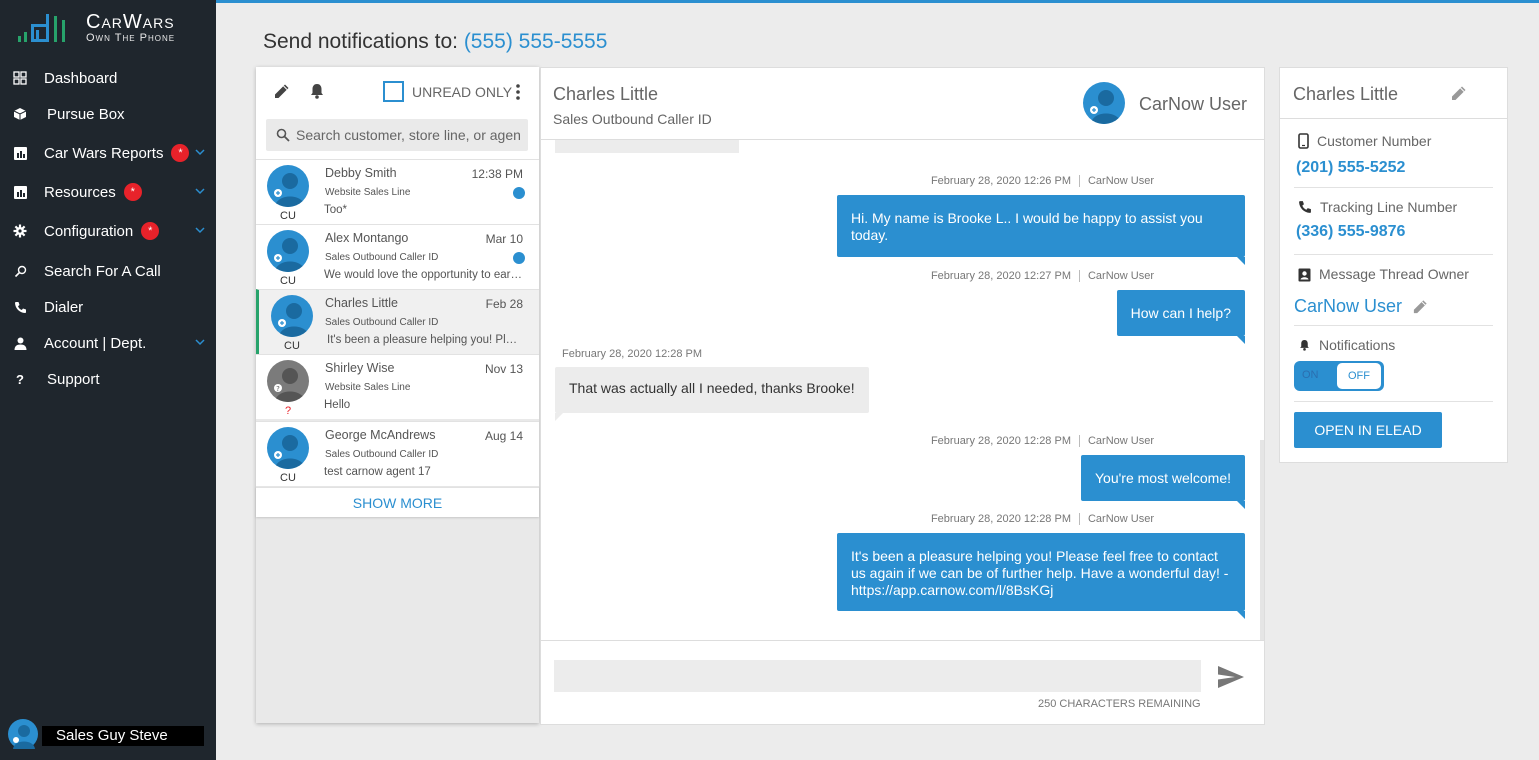 This screenshot has height=760, width=1539. I want to click on message-meta: February 28, 2020 12:28 PM CarNow User, so click(1042, 441).